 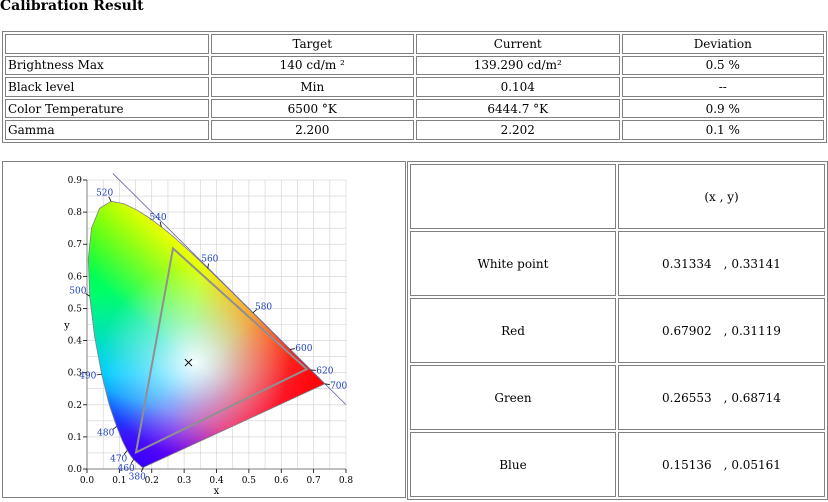 I want to click on wavelength-label: 600, so click(x=303, y=349).